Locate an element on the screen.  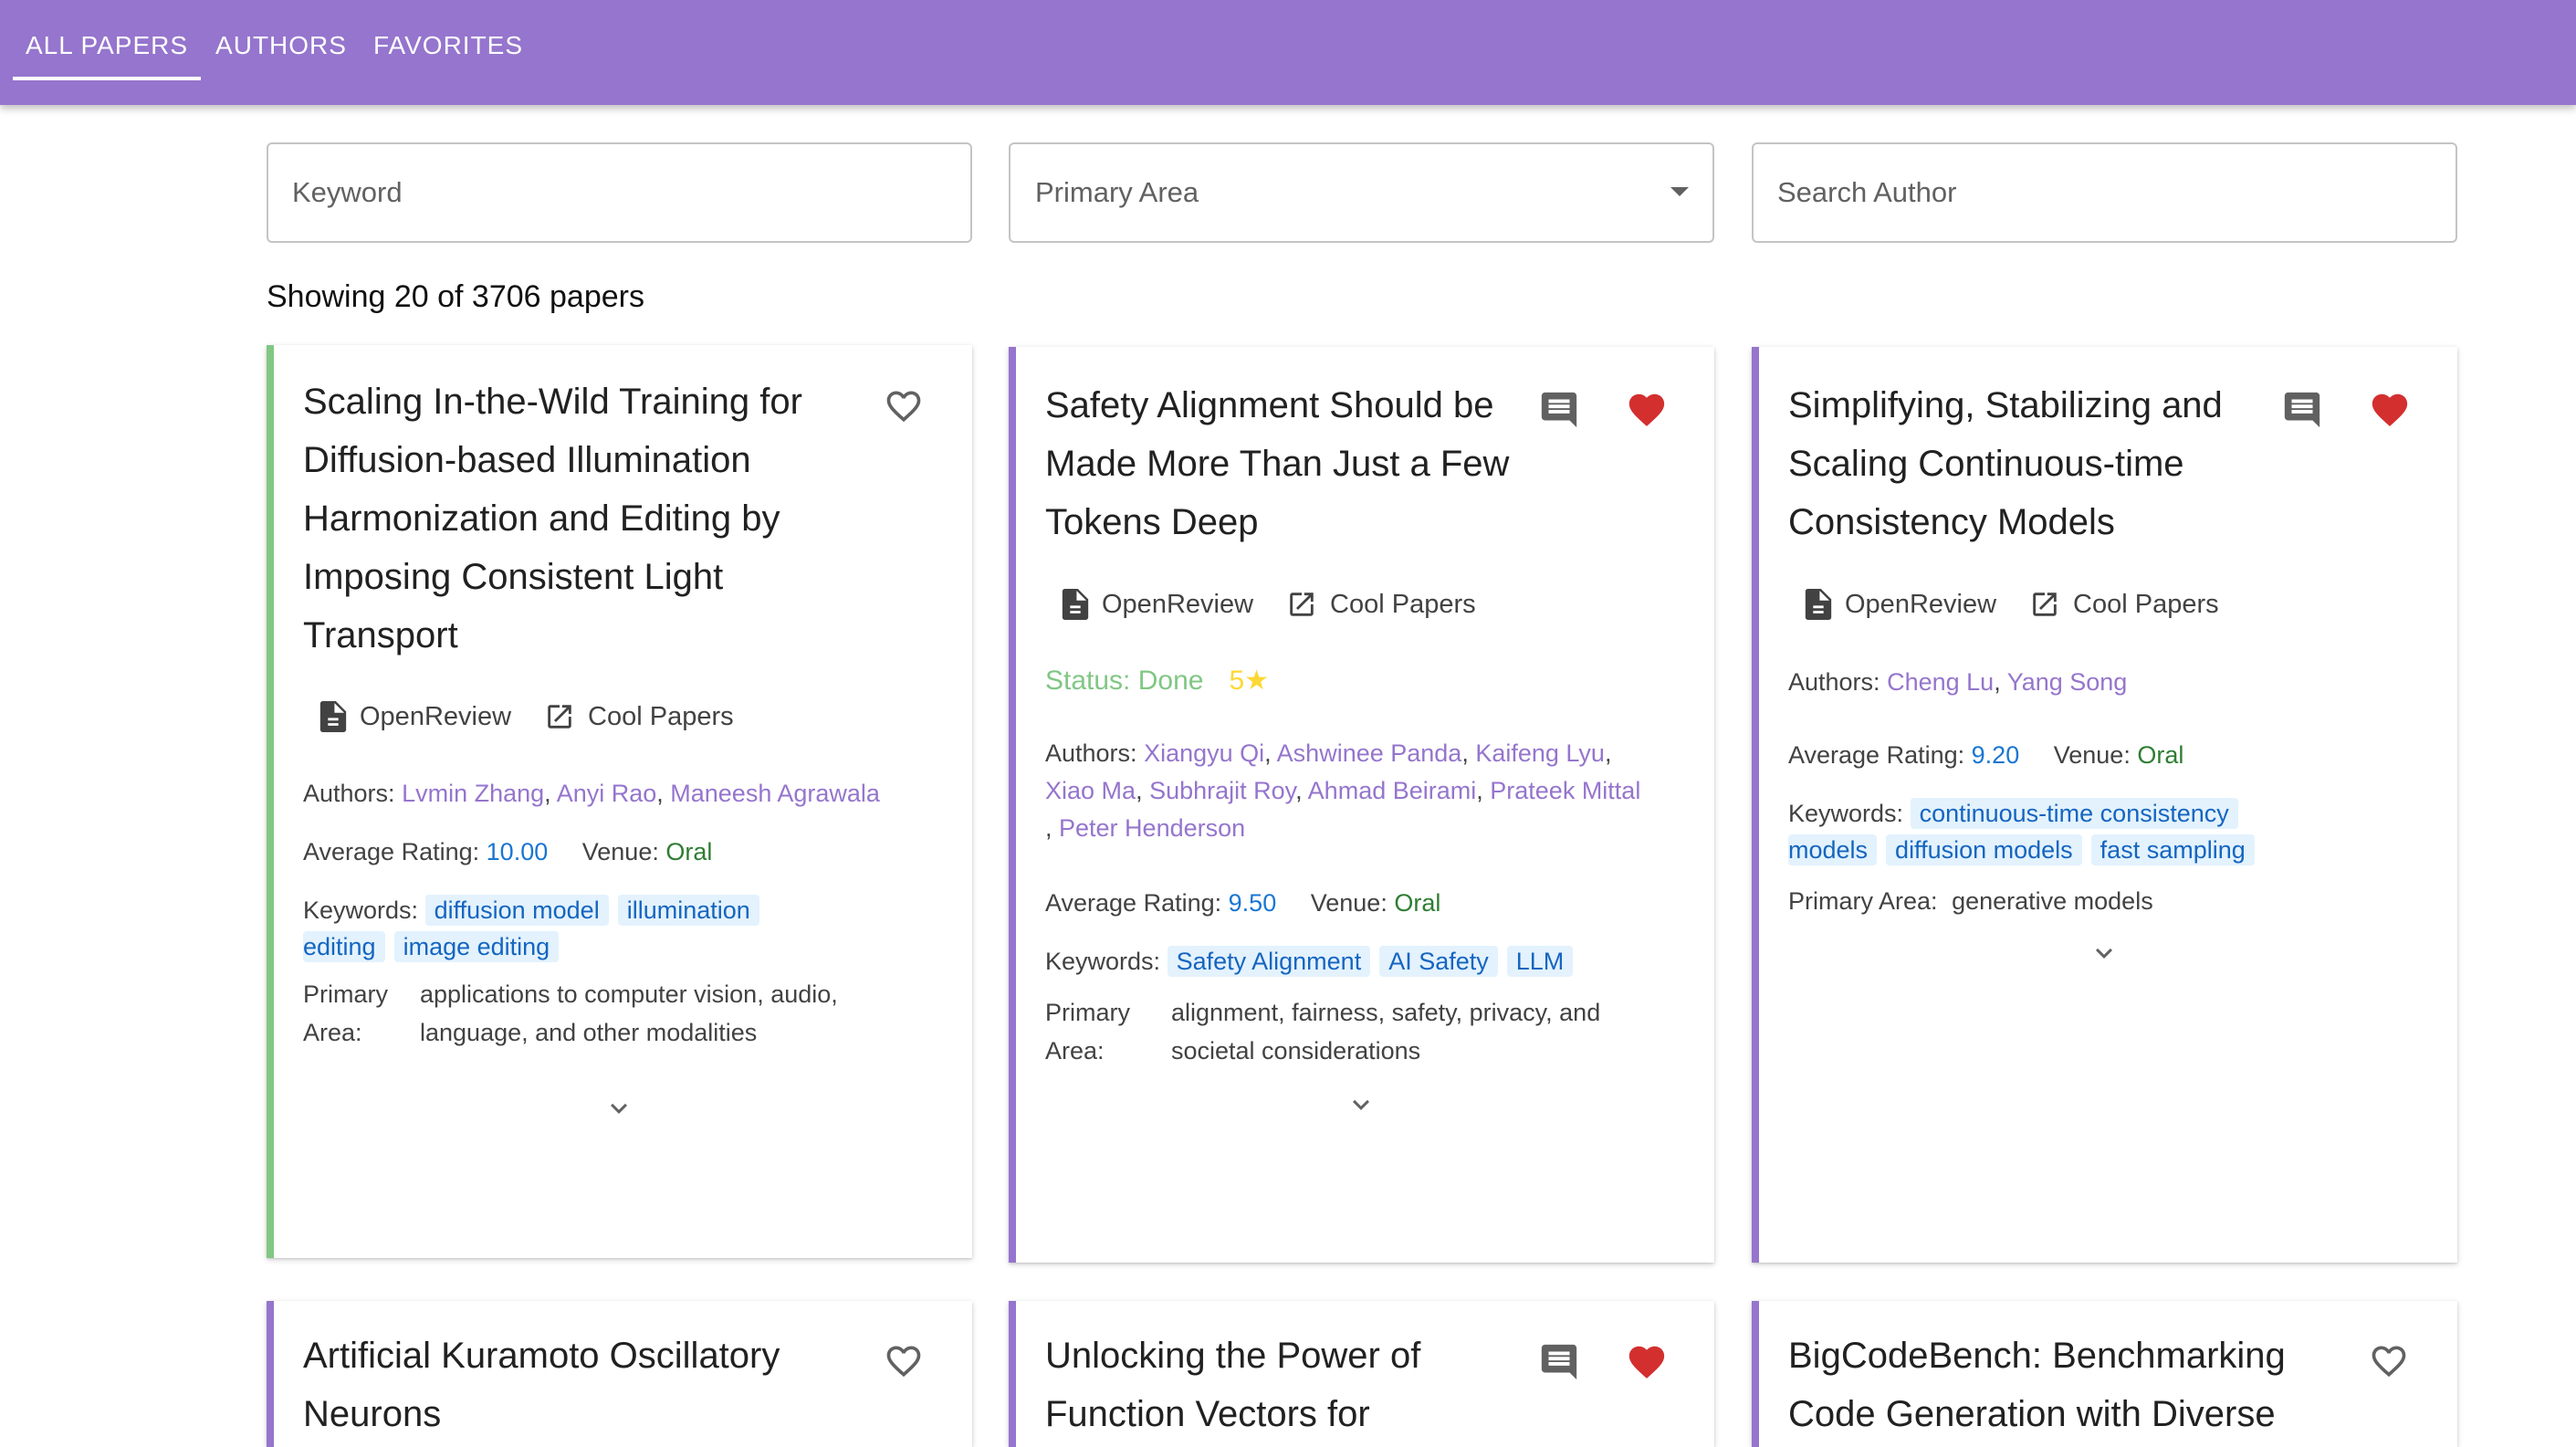
keyword-chip: diffusion models is located at coordinates (1984, 849).